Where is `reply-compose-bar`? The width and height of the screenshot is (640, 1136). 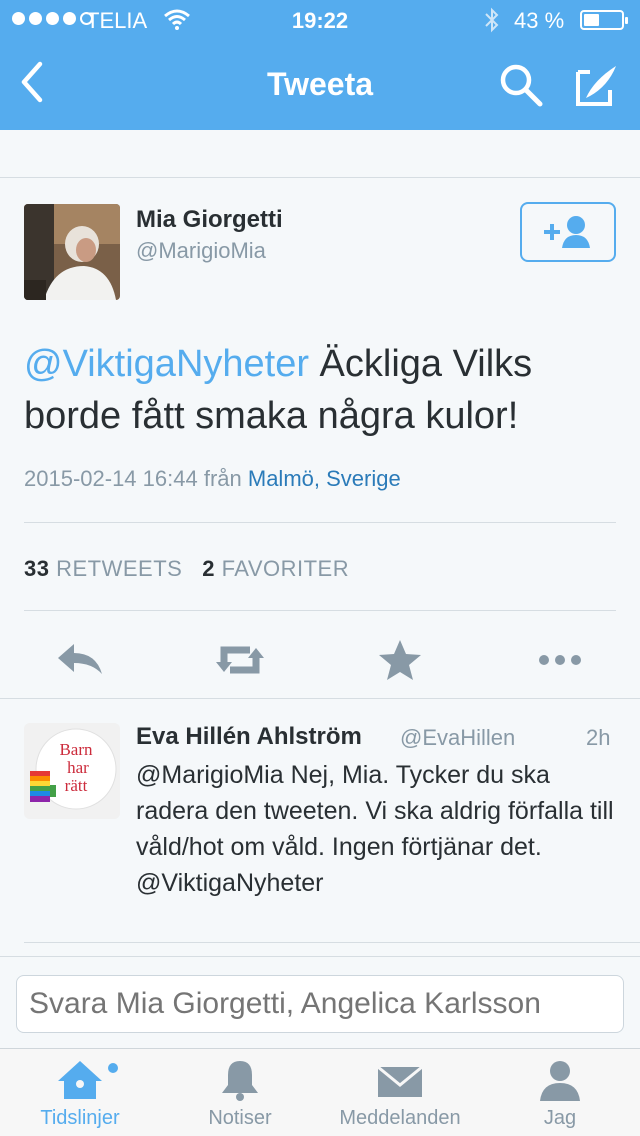 reply-compose-bar is located at coordinates (320, 1002).